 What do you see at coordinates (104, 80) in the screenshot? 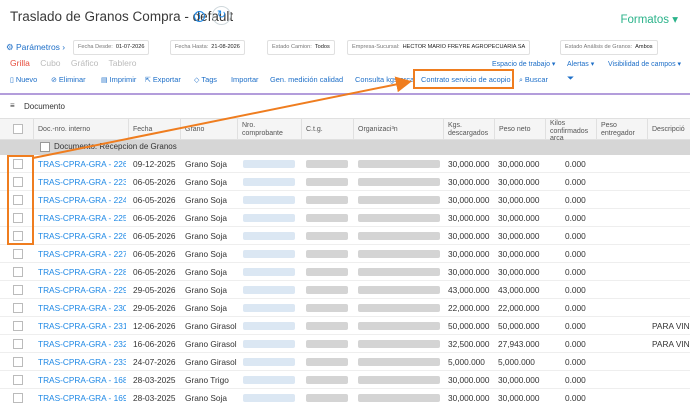
I see `print-icon: ▤` at bounding box center [104, 80].